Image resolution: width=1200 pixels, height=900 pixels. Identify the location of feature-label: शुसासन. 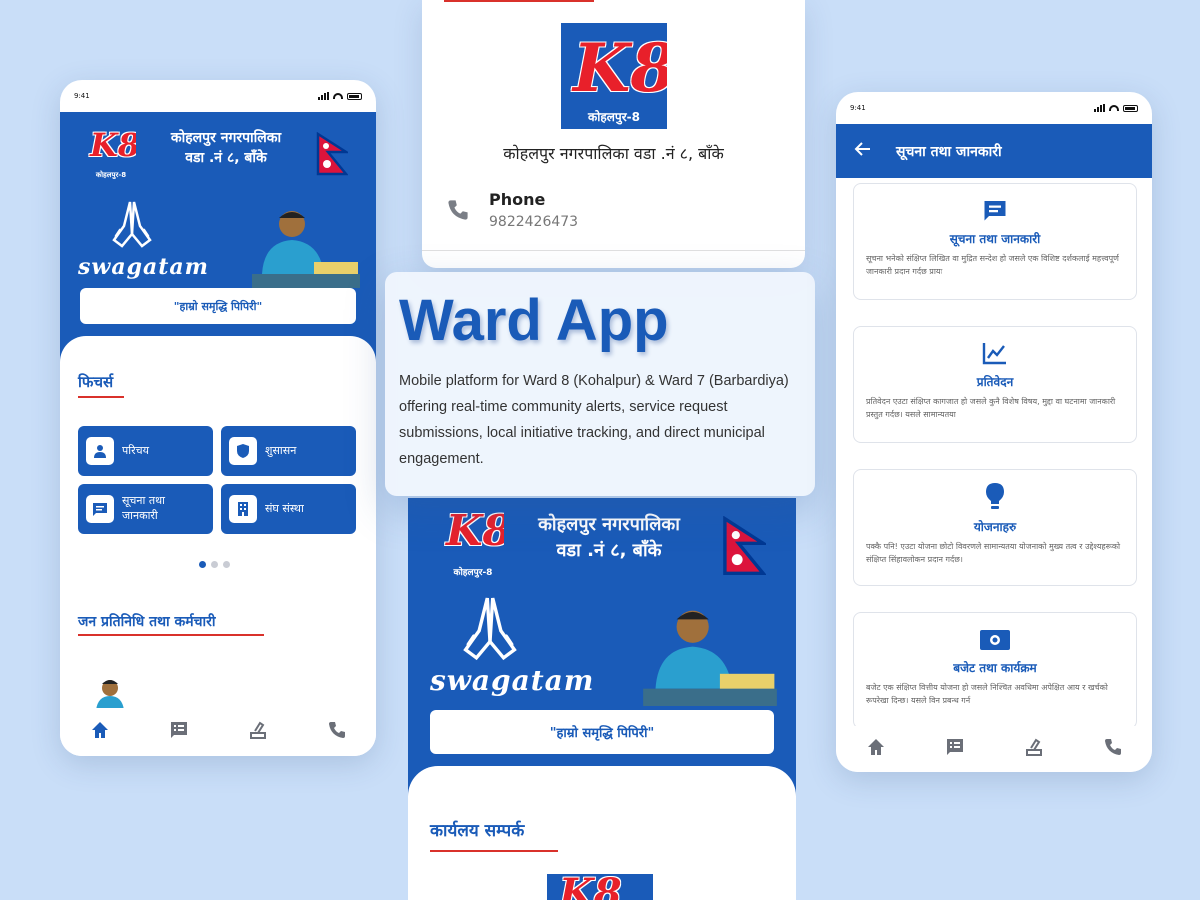
(281, 450).